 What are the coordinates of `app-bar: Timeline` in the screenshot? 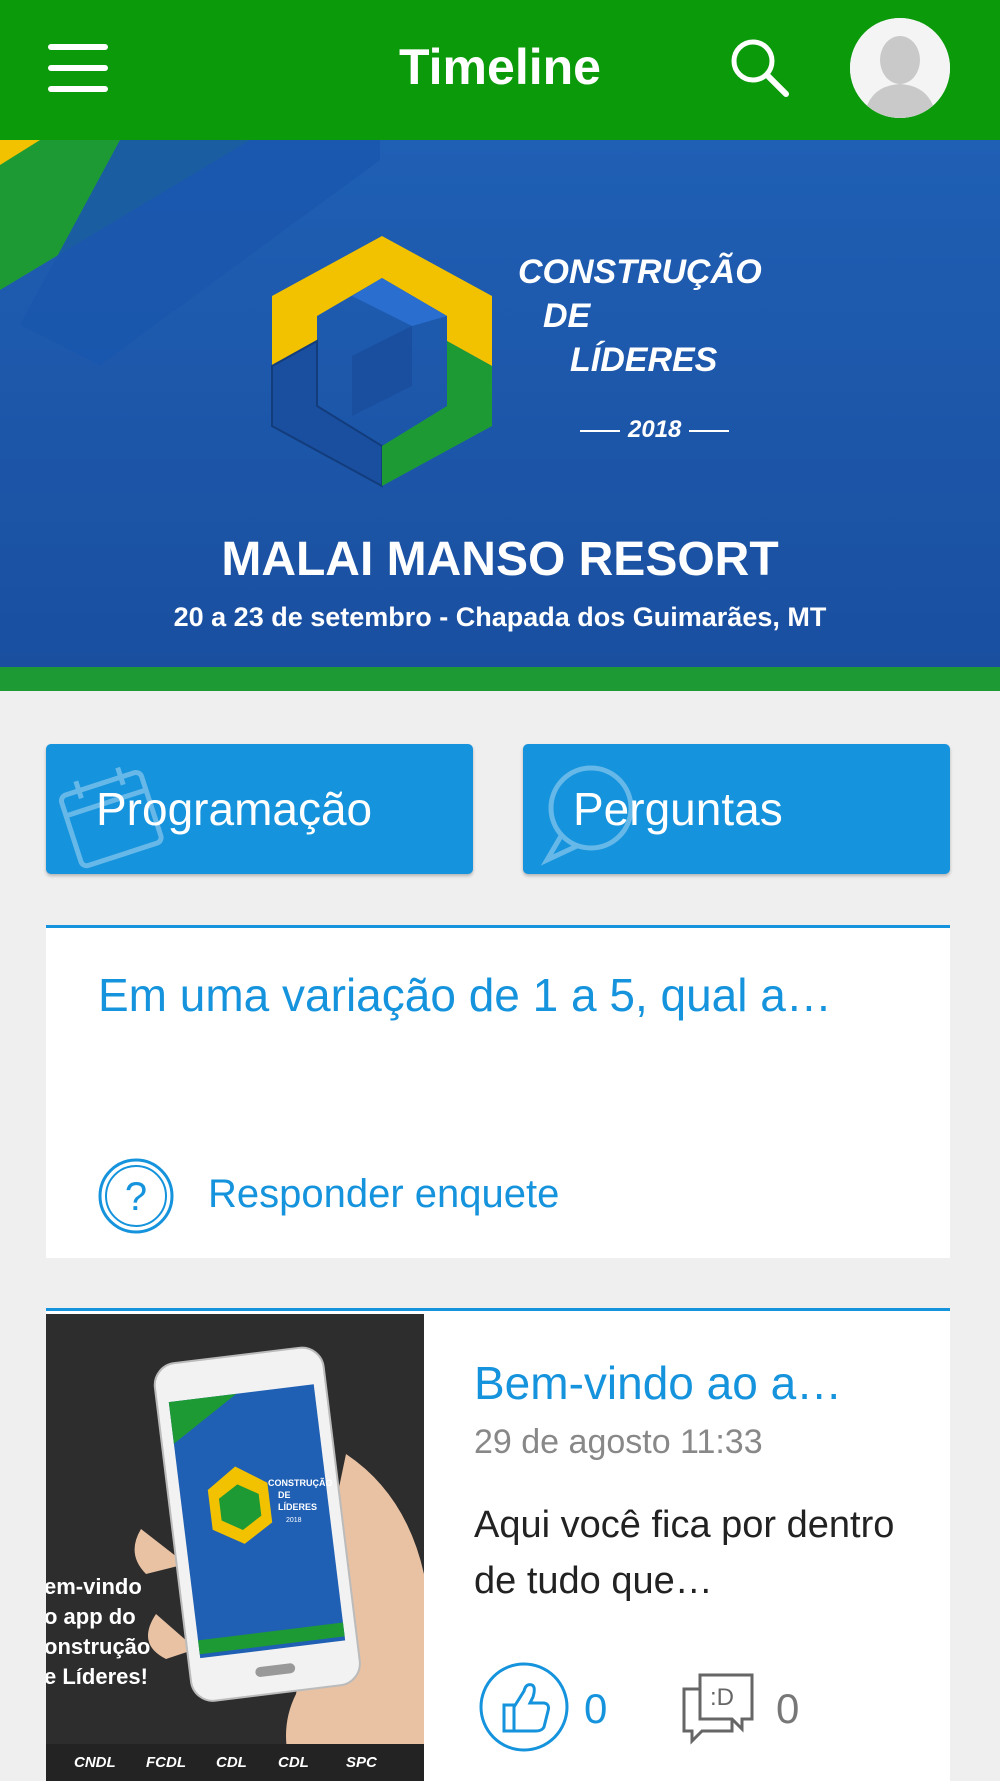 It's located at (500, 70).